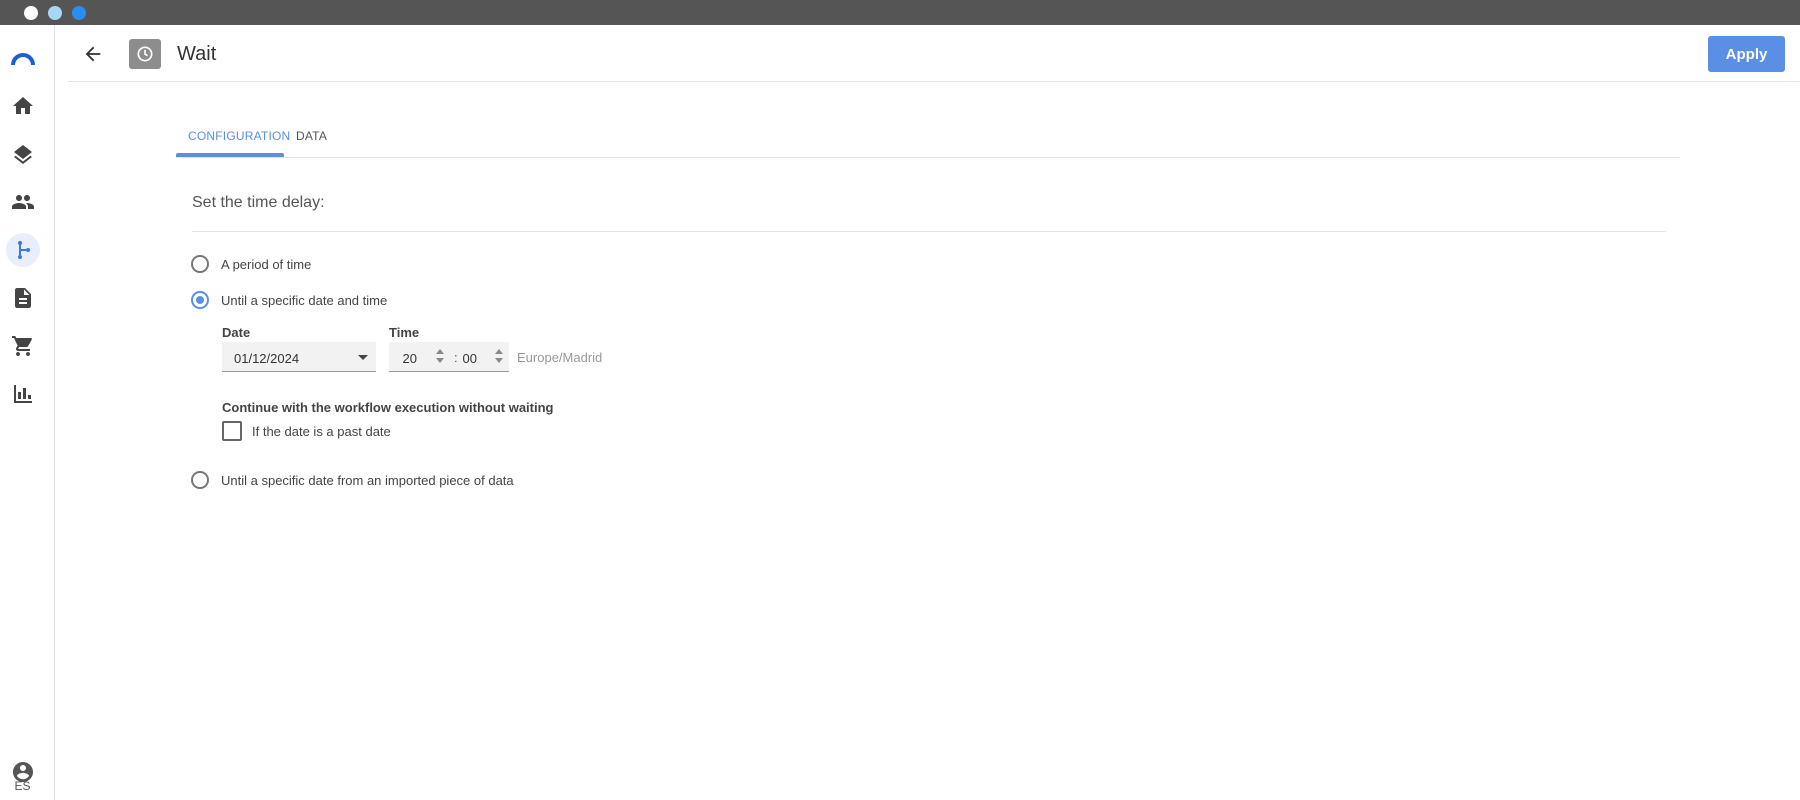 The image size is (1800, 800). Describe the element at coordinates (23, 250) in the screenshot. I see `workflow-branch-icon` at that location.